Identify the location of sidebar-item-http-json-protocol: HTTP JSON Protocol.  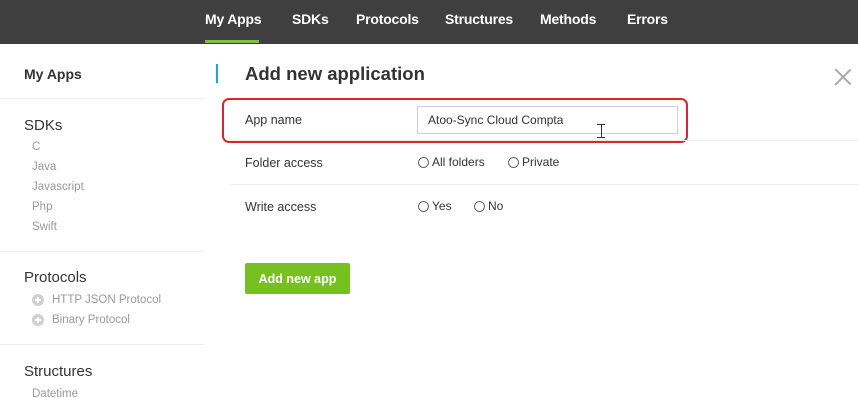
(96, 300).